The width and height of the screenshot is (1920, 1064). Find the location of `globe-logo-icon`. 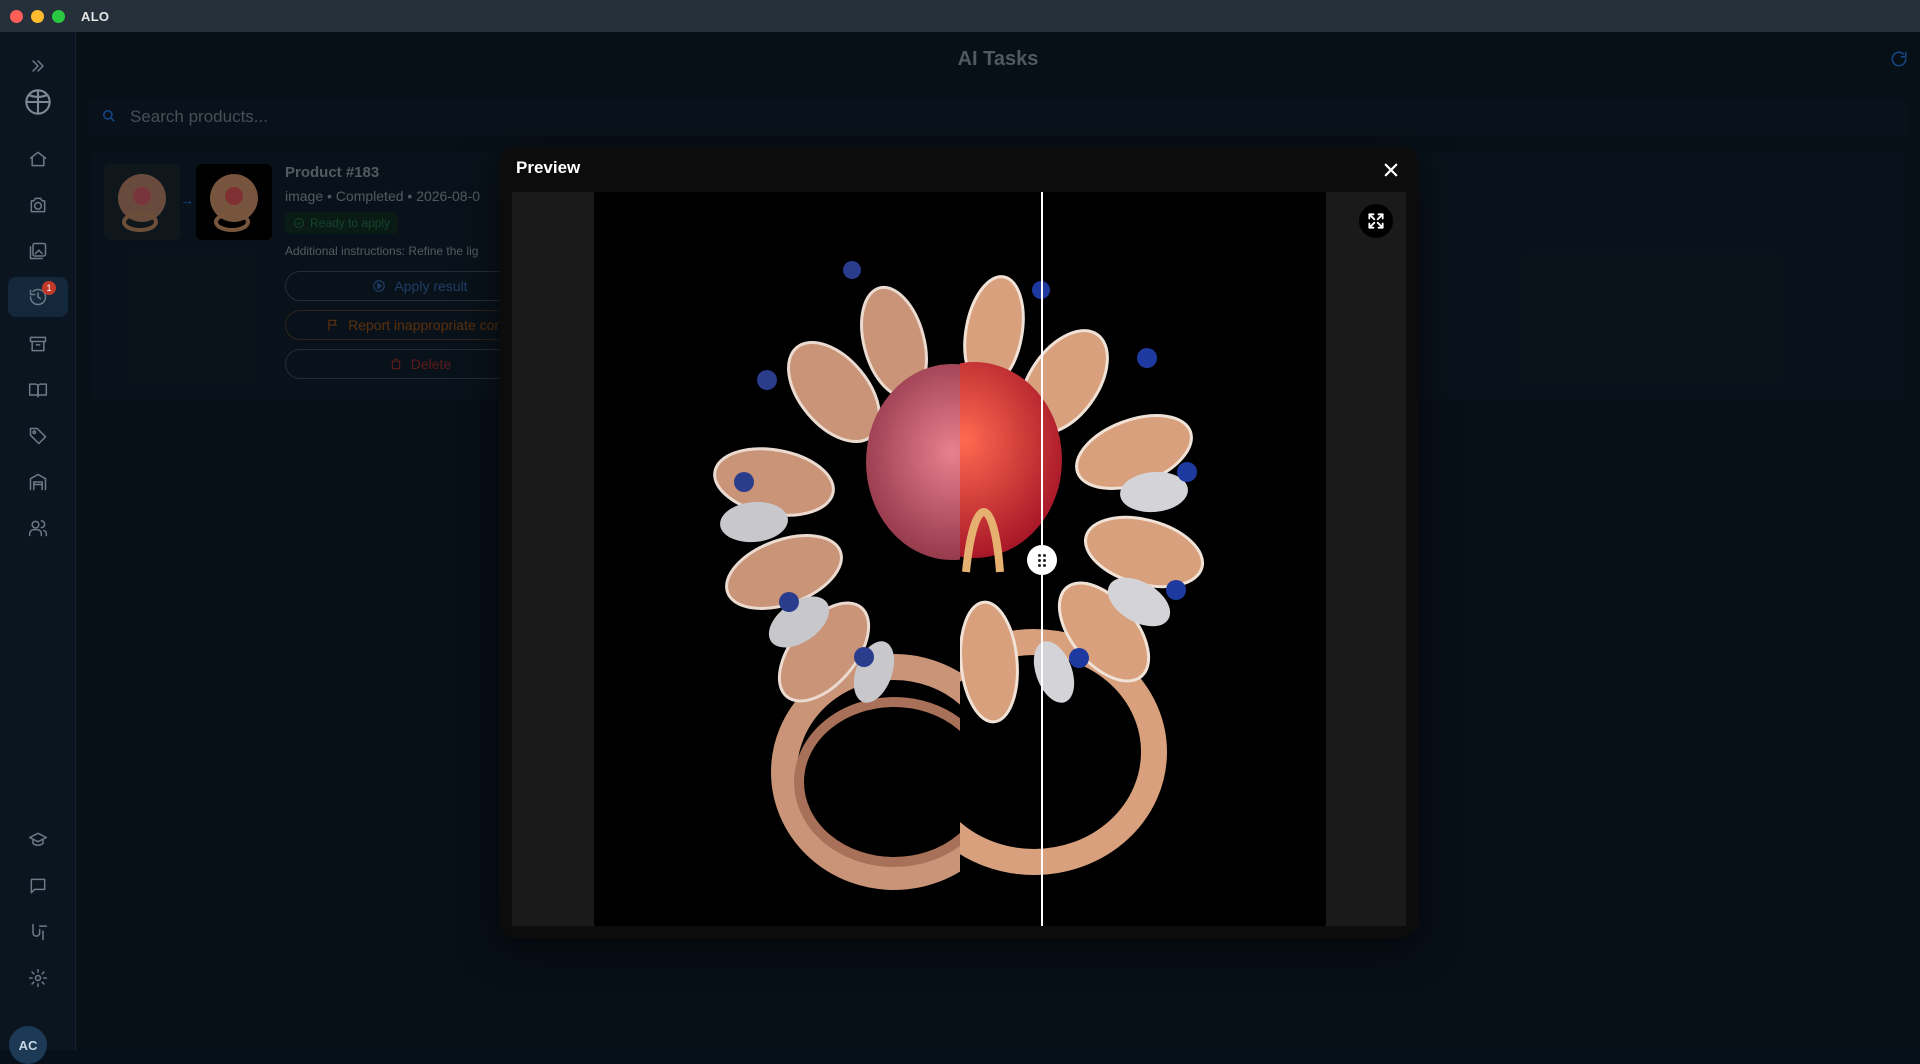

globe-logo-icon is located at coordinates (38, 102).